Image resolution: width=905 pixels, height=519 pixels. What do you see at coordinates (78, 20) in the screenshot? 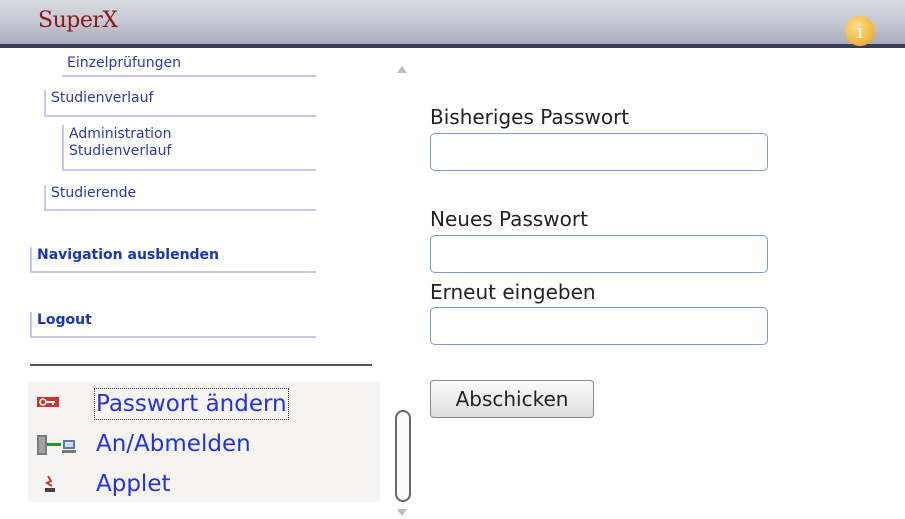
I see `brand-logo: SuperX` at bounding box center [78, 20].